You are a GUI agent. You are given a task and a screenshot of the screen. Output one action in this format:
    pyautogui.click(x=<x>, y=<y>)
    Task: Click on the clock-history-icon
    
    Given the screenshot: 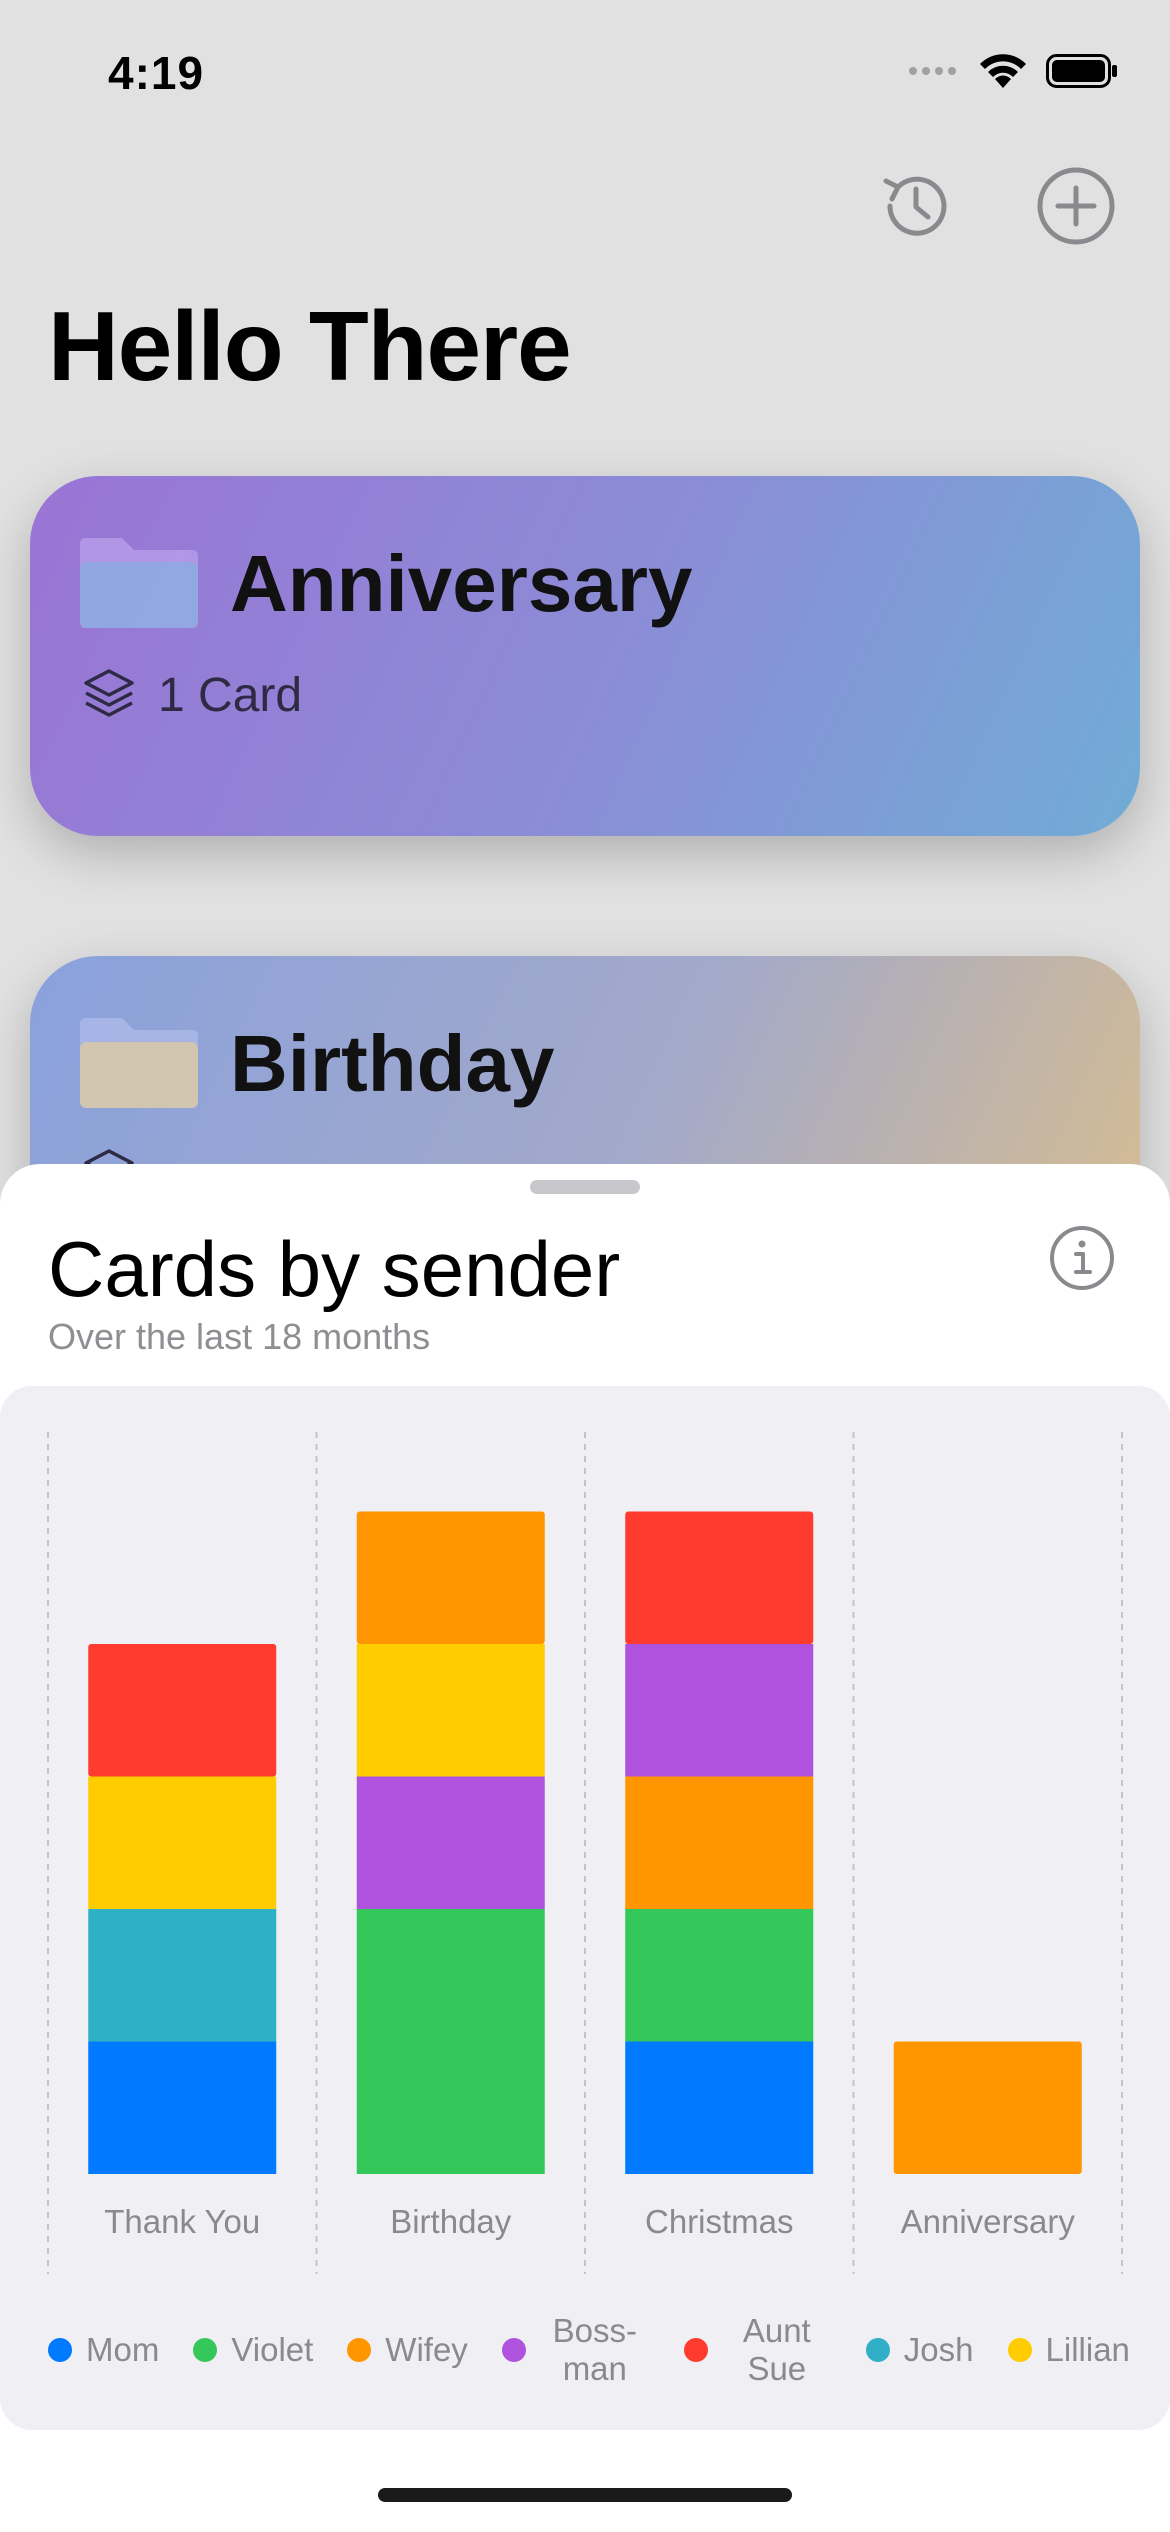 What is the action you would take?
    pyautogui.click(x=915, y=208)
    